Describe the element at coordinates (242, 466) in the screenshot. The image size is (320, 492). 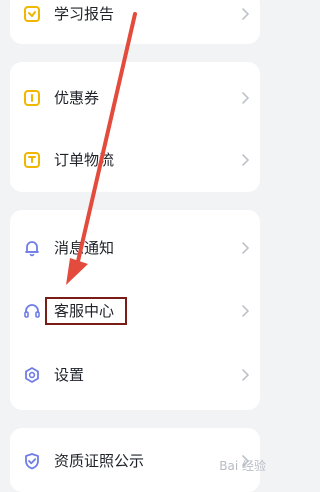
I see `watermark-logo: Bai 经验` at that location.